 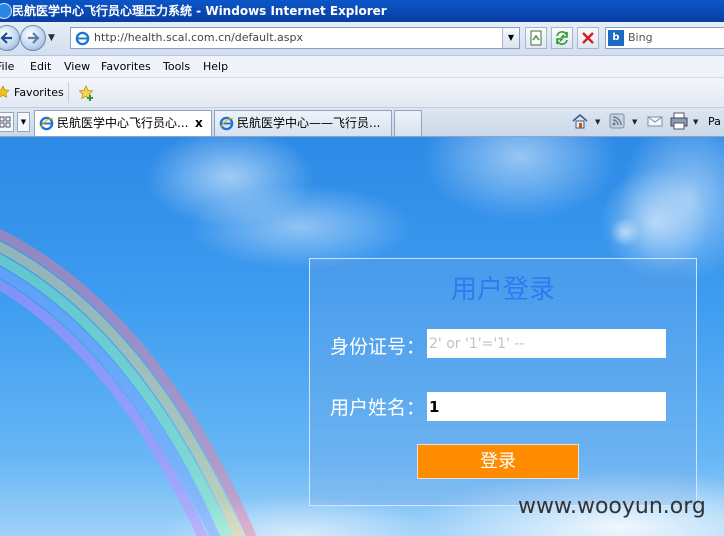 What do you see at coordinates (176, 66) in the screenshot?
I see `menu-tools: Tools` at bounding box center [176, 66].